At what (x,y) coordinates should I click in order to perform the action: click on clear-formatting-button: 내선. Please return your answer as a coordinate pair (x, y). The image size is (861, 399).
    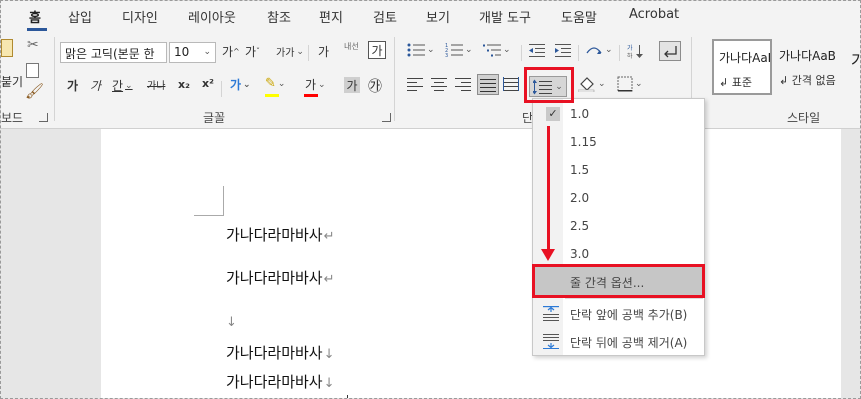
    Looking at the image, I should click on (351, 46).